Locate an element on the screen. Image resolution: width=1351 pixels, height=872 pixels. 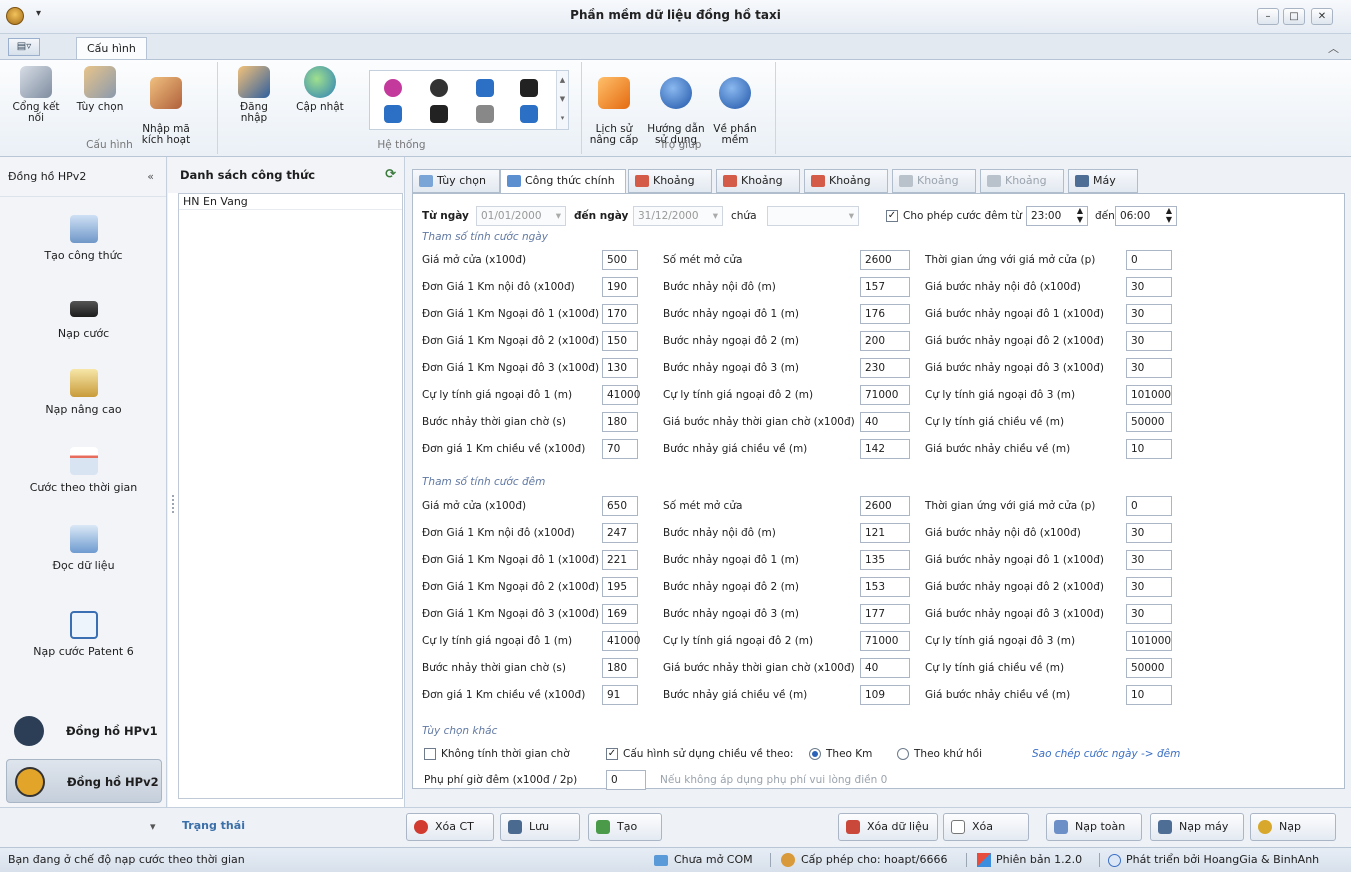
delete-formula-button: Xóa CT is located at coordinates (450, 827).